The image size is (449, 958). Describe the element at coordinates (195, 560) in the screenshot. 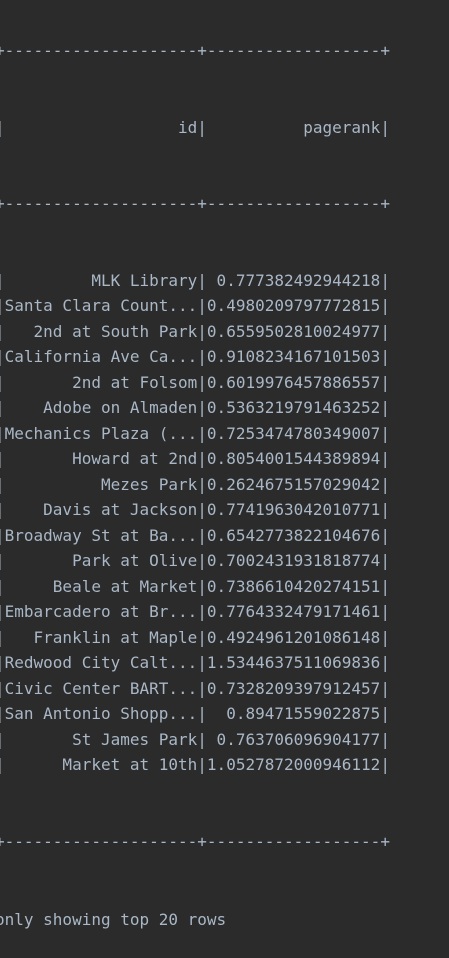

I see `table-row: | Park at Olive|0.7002431931818774|` at that location.